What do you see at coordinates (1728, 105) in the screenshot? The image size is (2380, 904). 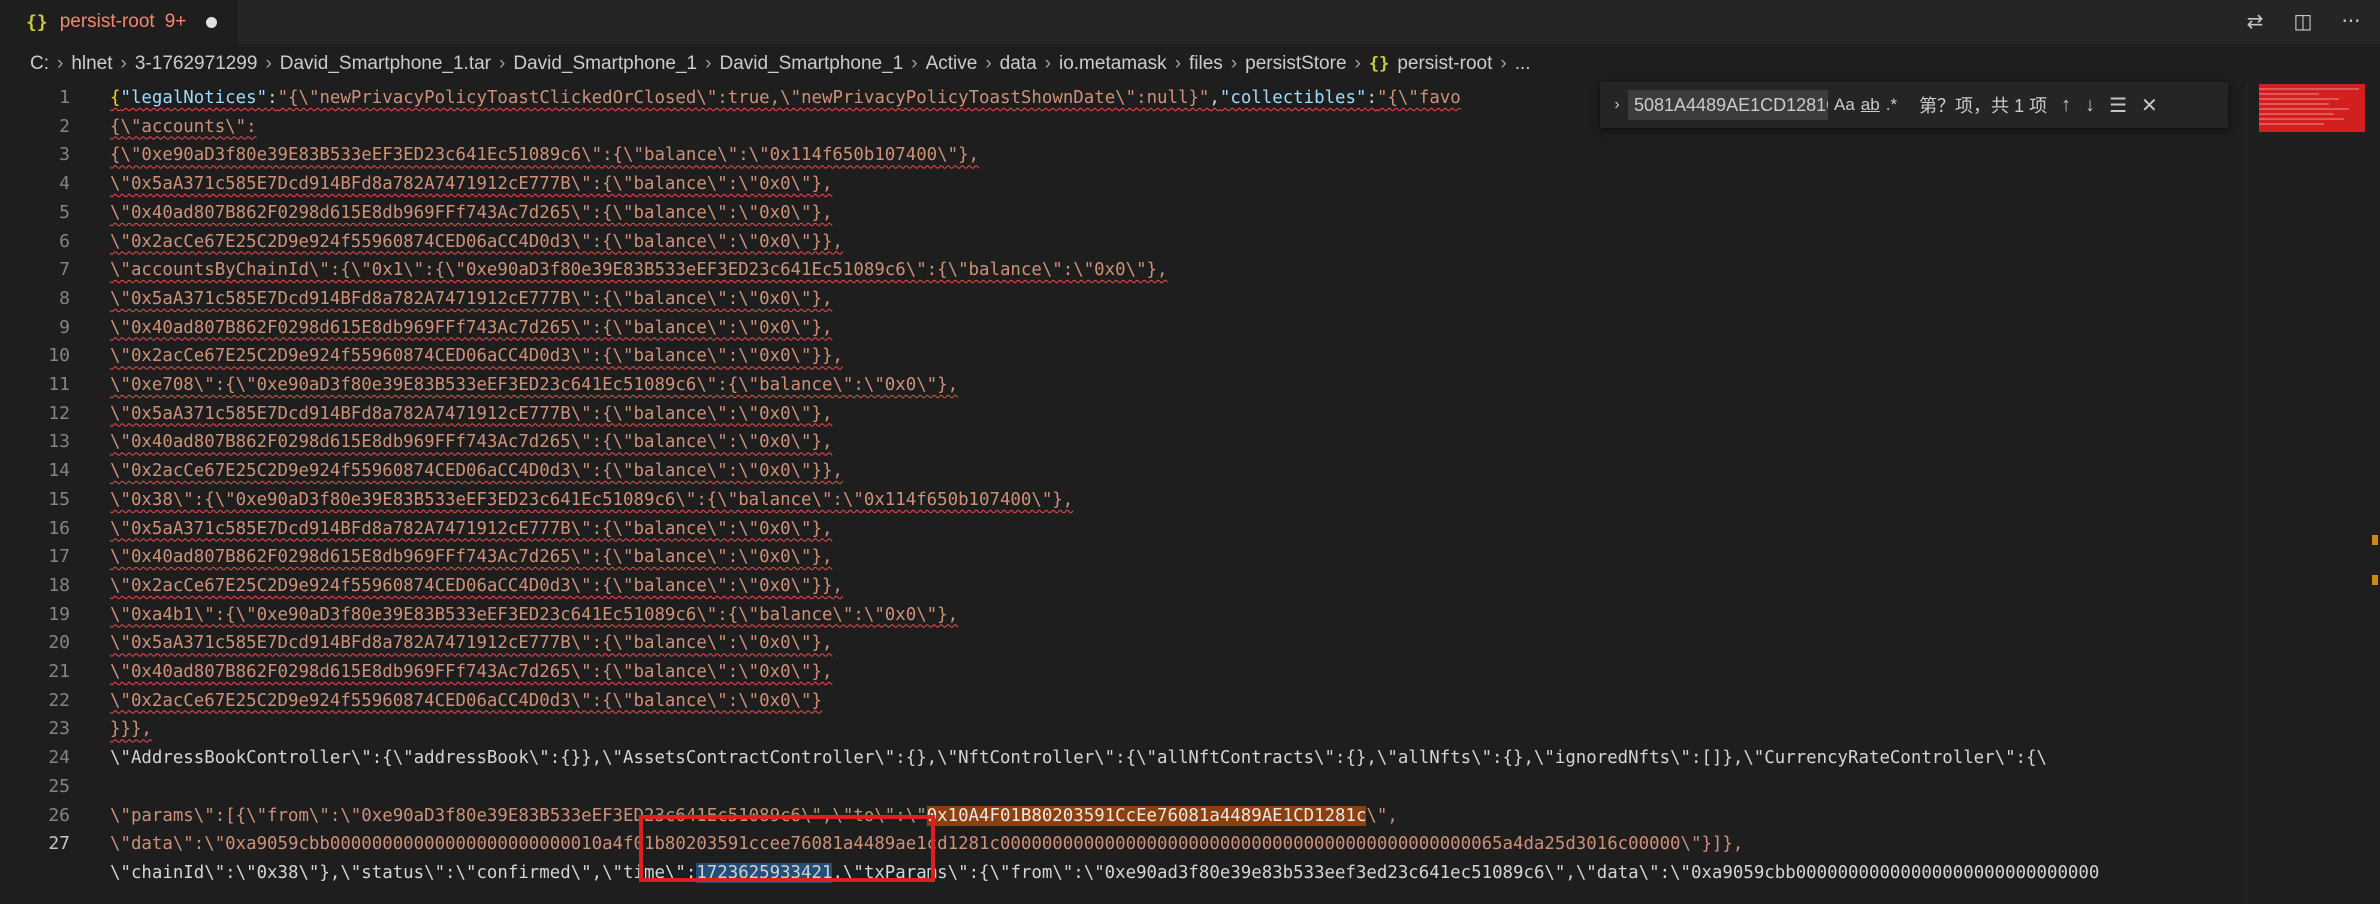 I see `find-input: 5081A4489AE1CD1281C` at bounding box center [1728, 105].